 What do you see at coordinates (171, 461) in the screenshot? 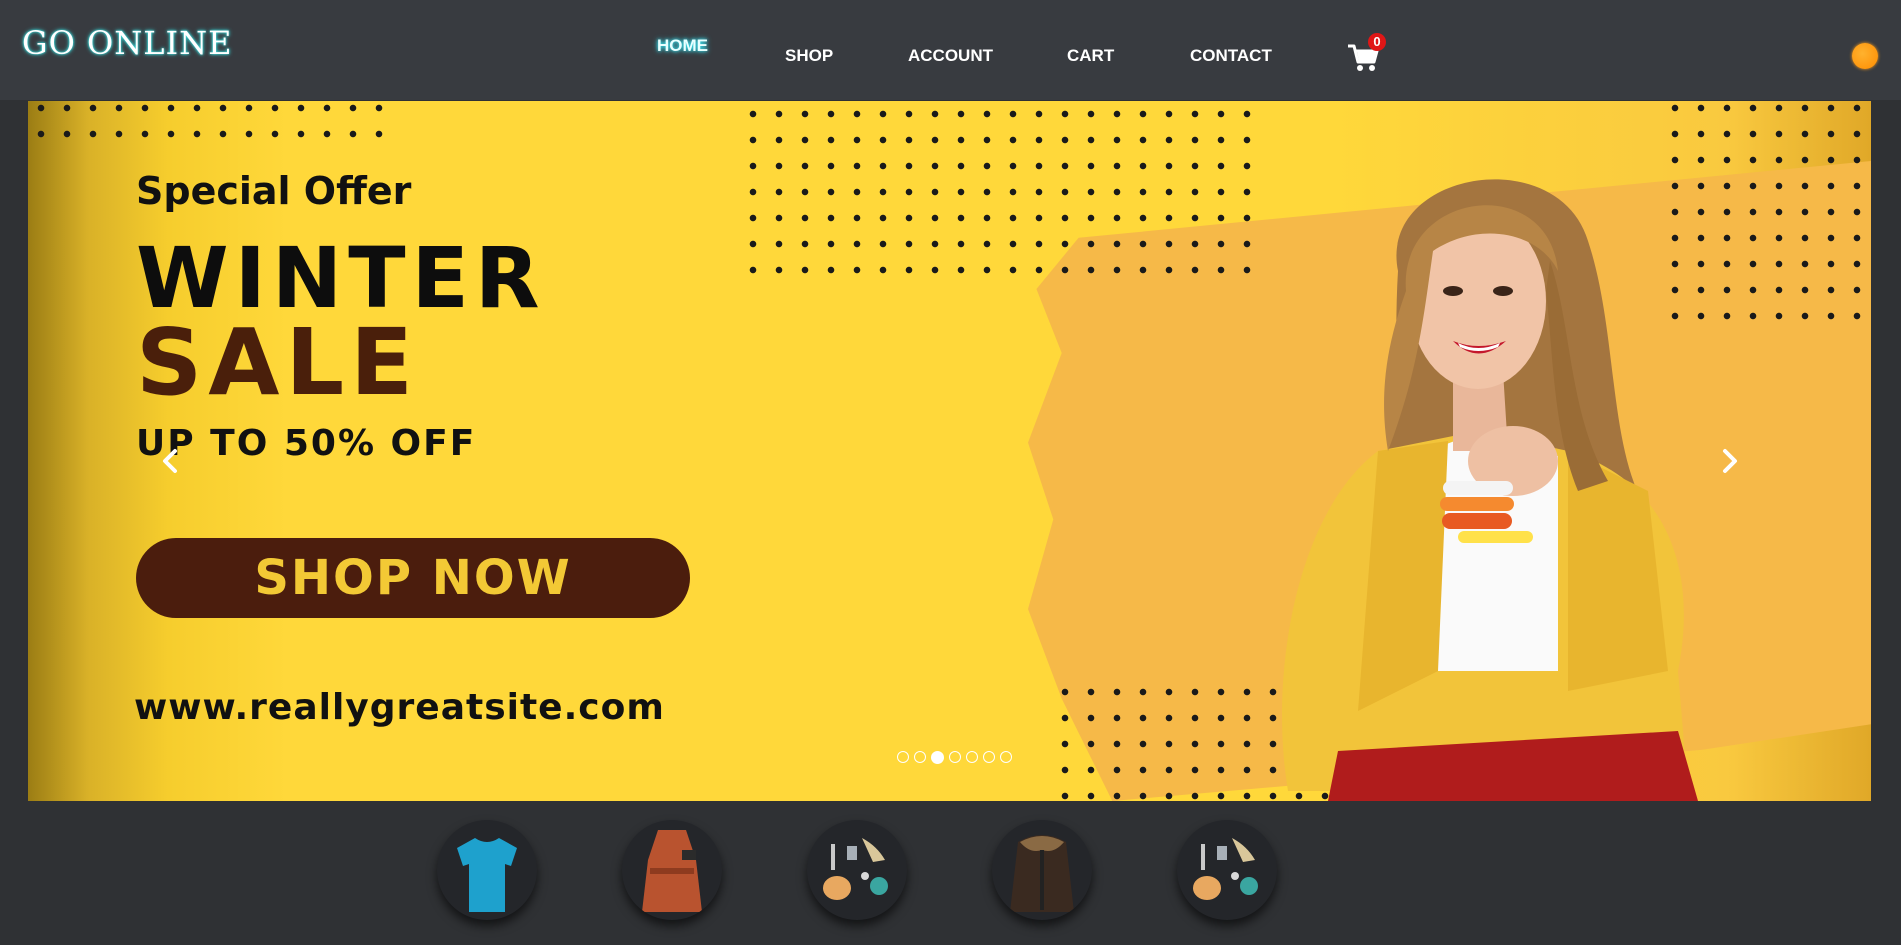
I see `chevron-left-icon` at bounding box center [171, 461].